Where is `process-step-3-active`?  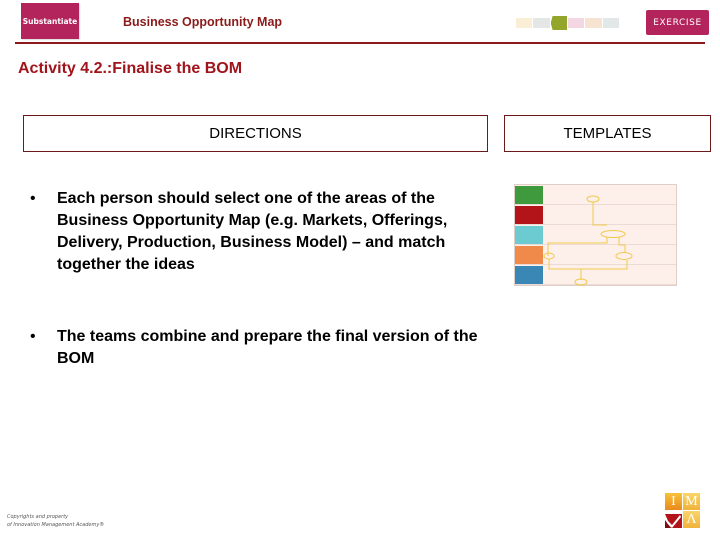 process-step-3-active is located at coordinates (558, 23).